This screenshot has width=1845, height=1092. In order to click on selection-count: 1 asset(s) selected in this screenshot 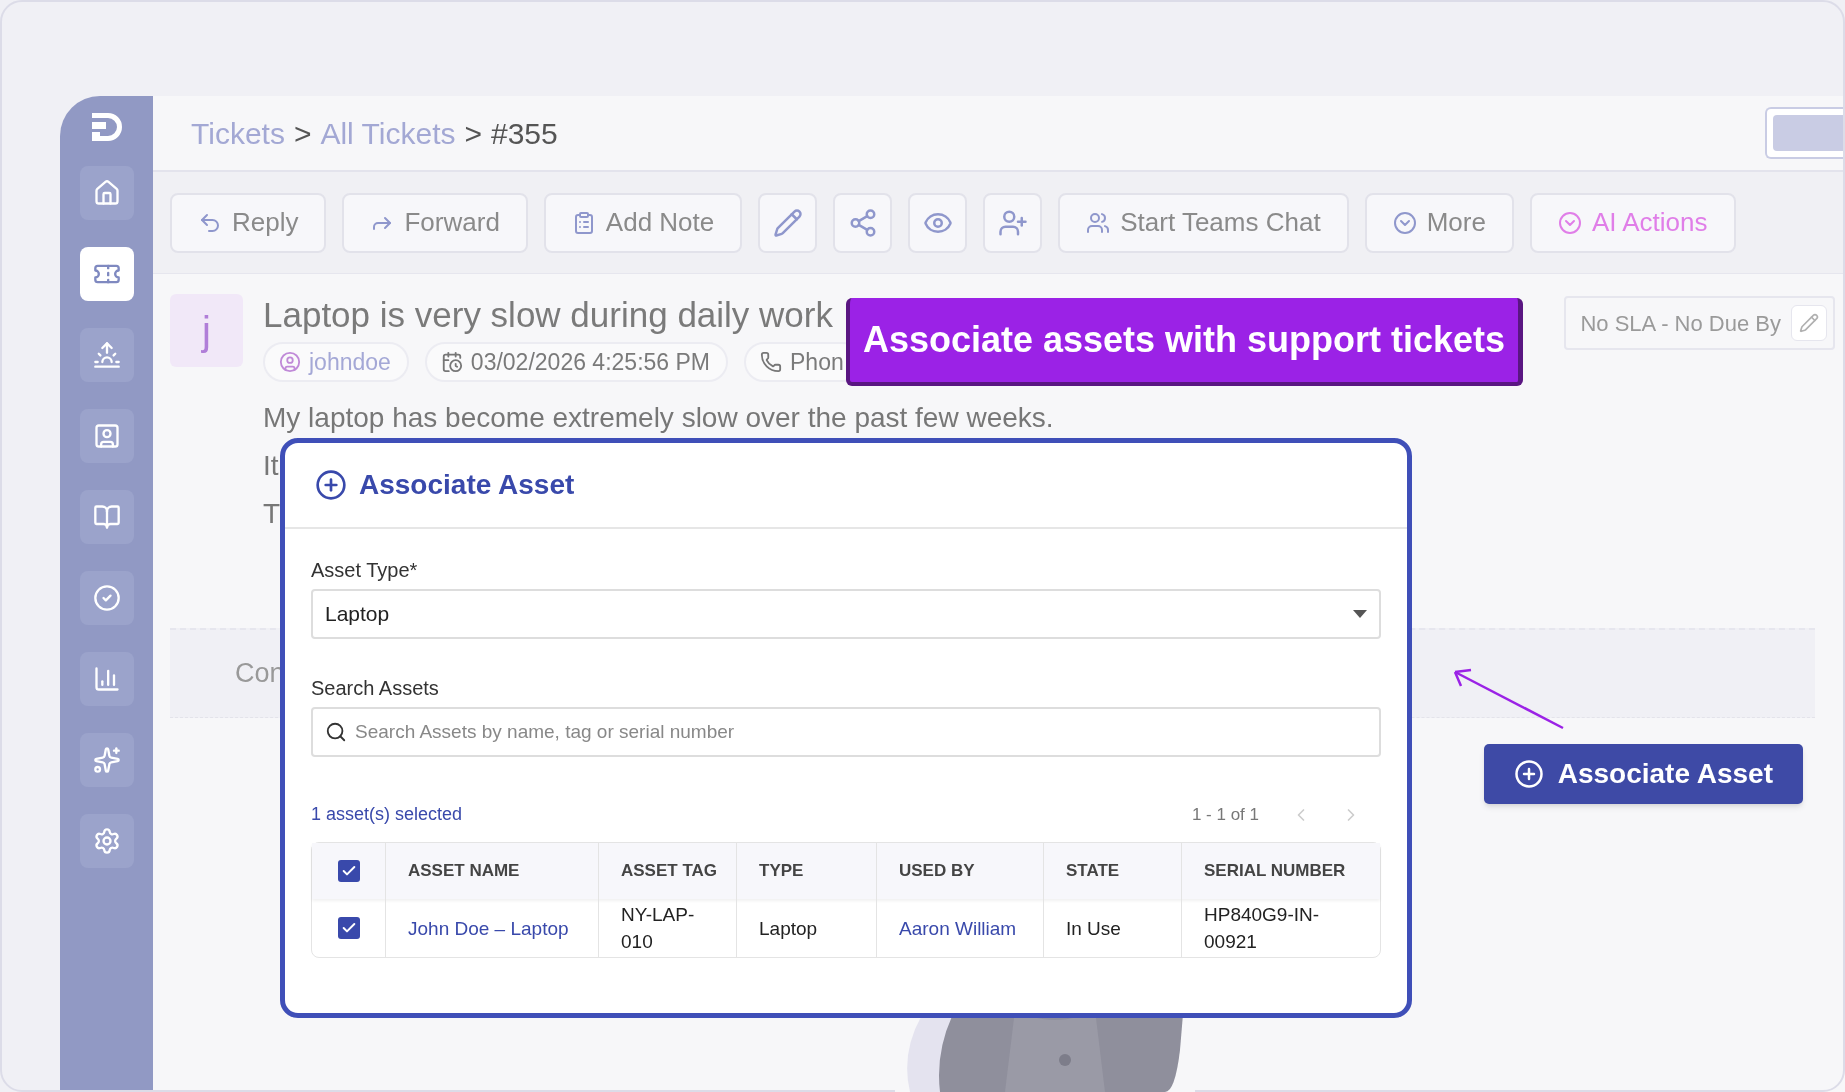, I will do `click(387, 814)`.